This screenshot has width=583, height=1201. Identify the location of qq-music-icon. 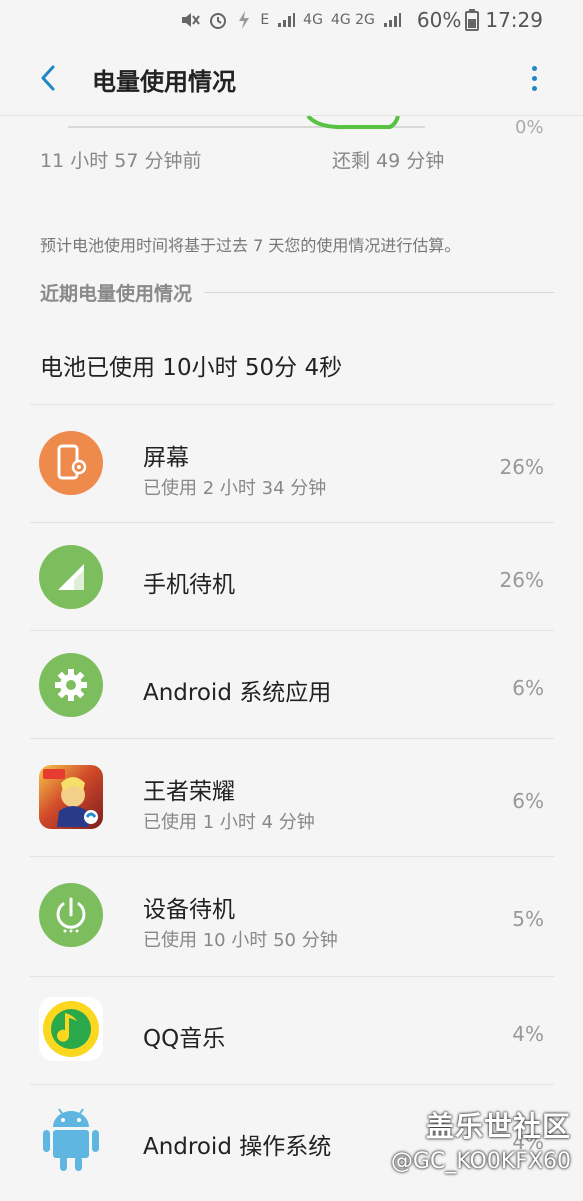
(71, 1029).